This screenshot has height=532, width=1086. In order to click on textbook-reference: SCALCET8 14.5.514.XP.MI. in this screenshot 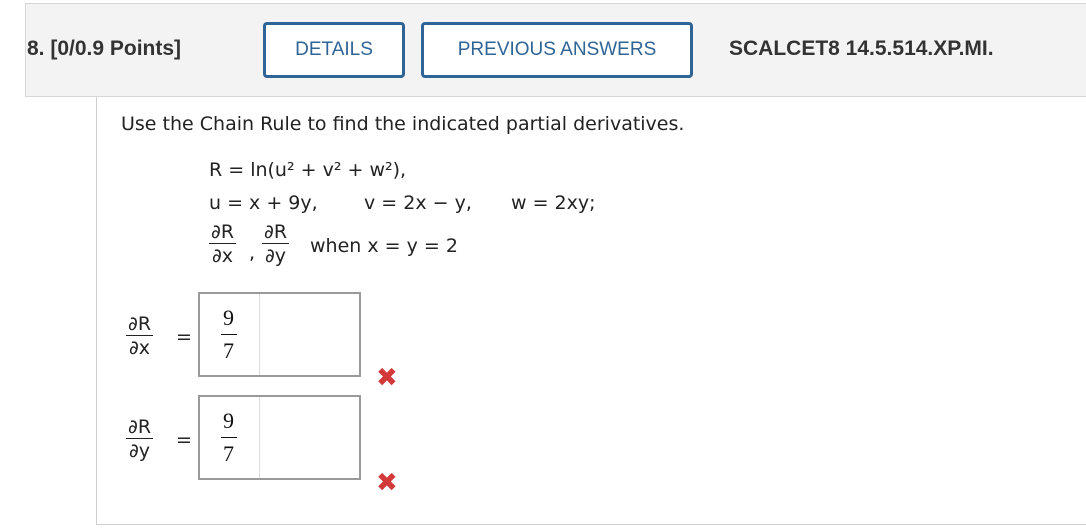, I will do `click(861, 48)`.